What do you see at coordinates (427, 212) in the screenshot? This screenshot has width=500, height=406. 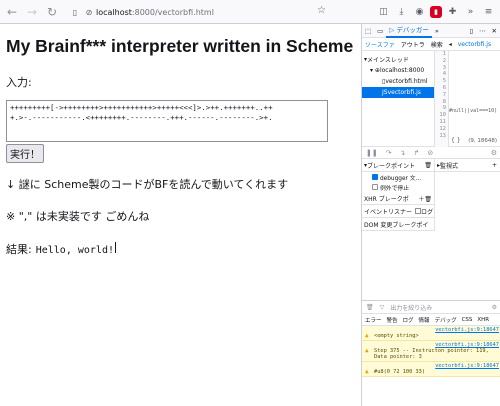 I see `log-label: ログ` at bounding box center [427, 212].